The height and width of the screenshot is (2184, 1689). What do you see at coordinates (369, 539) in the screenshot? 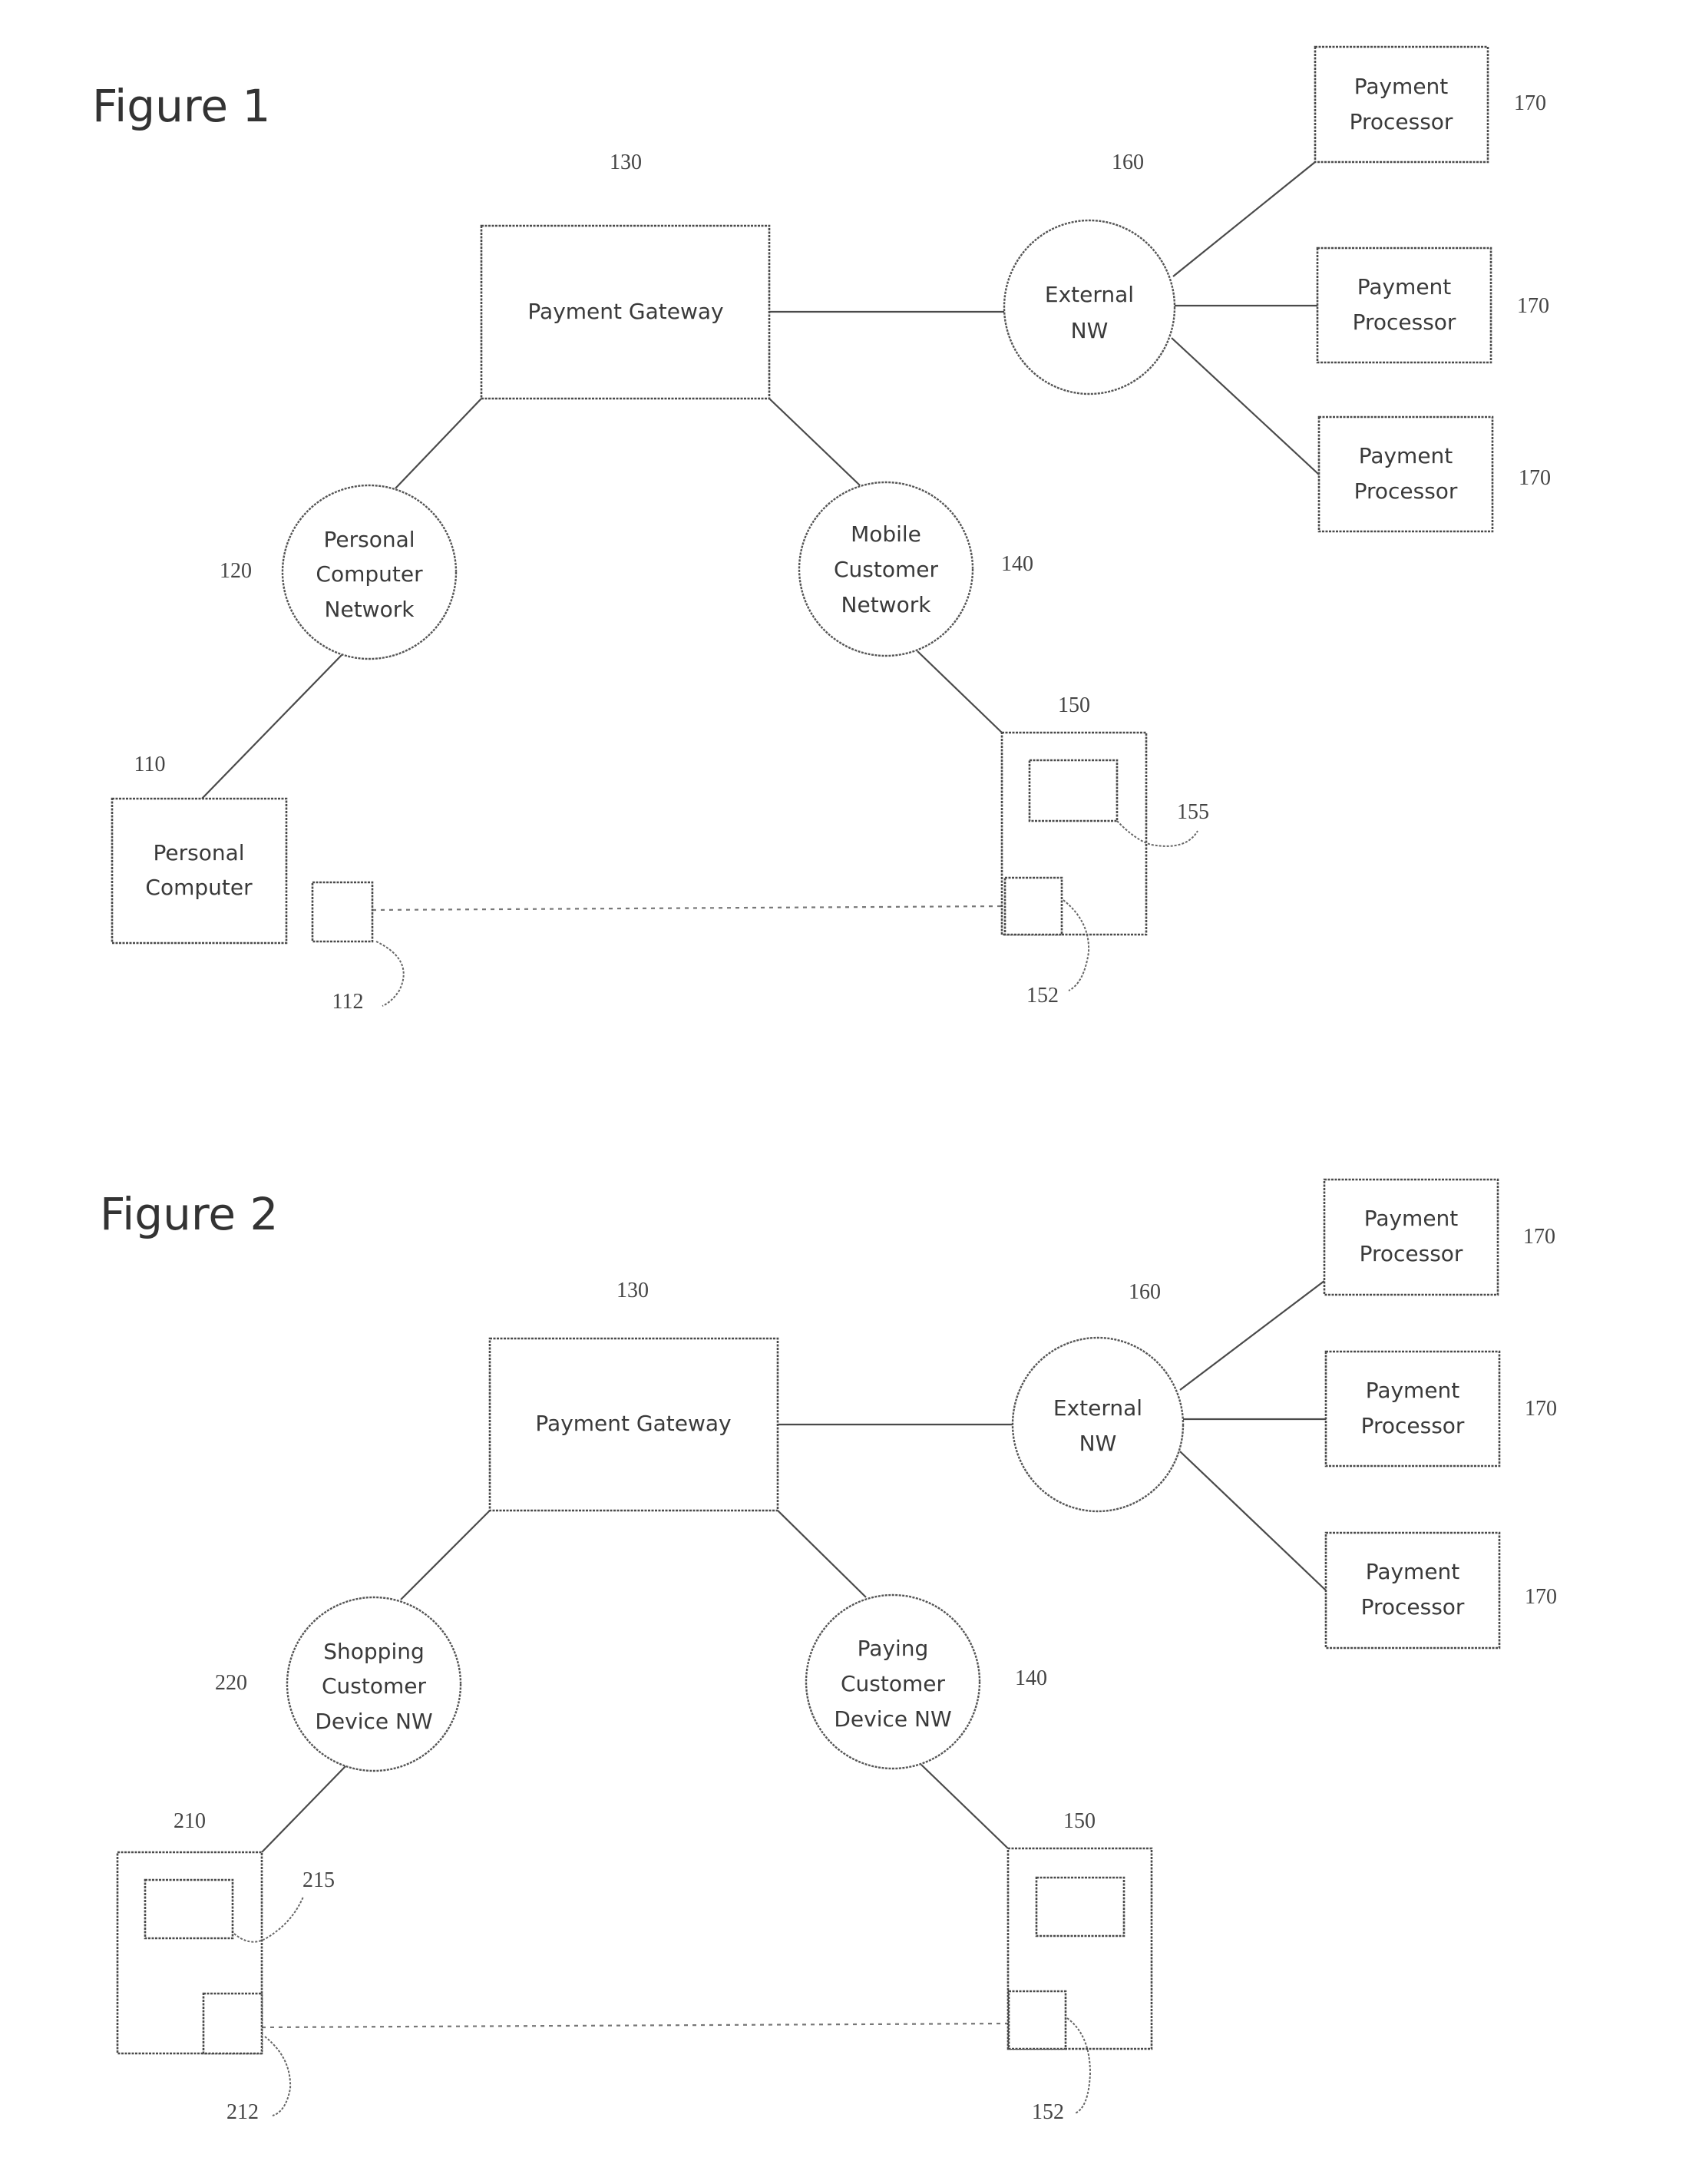
I see `network-label-line-1: Personal` at bounding box center [369, 539].